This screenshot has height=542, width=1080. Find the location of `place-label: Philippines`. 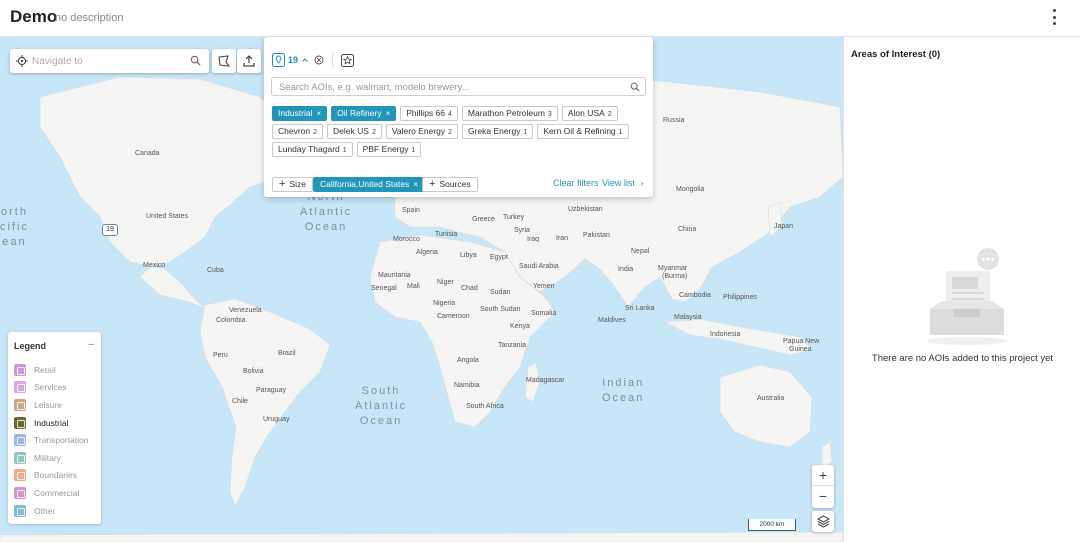

place-label: Philippines is located at coordinates (740, 297).